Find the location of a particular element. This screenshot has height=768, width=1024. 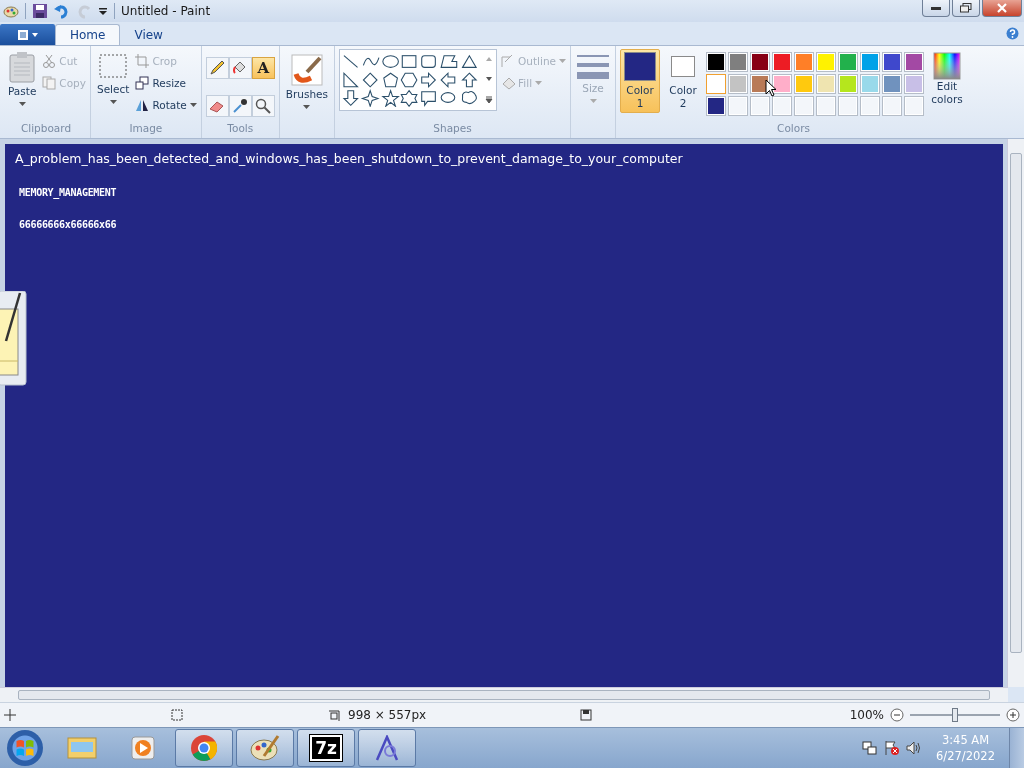

magnifier-tool is located at coordinates (263, 105).